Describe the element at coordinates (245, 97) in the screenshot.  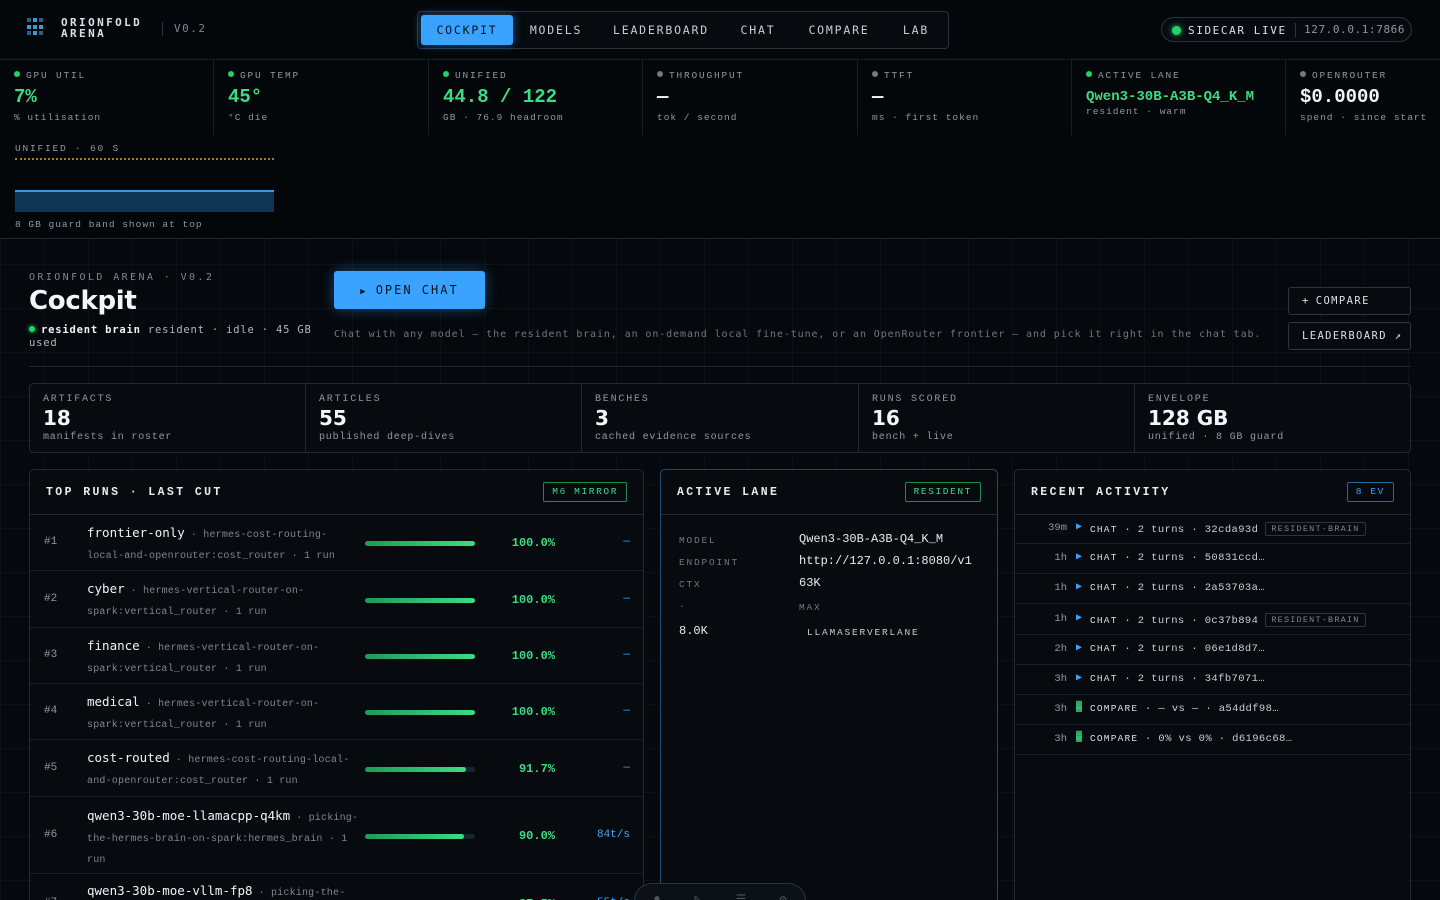
I see `metric-value: 45°` at that location.